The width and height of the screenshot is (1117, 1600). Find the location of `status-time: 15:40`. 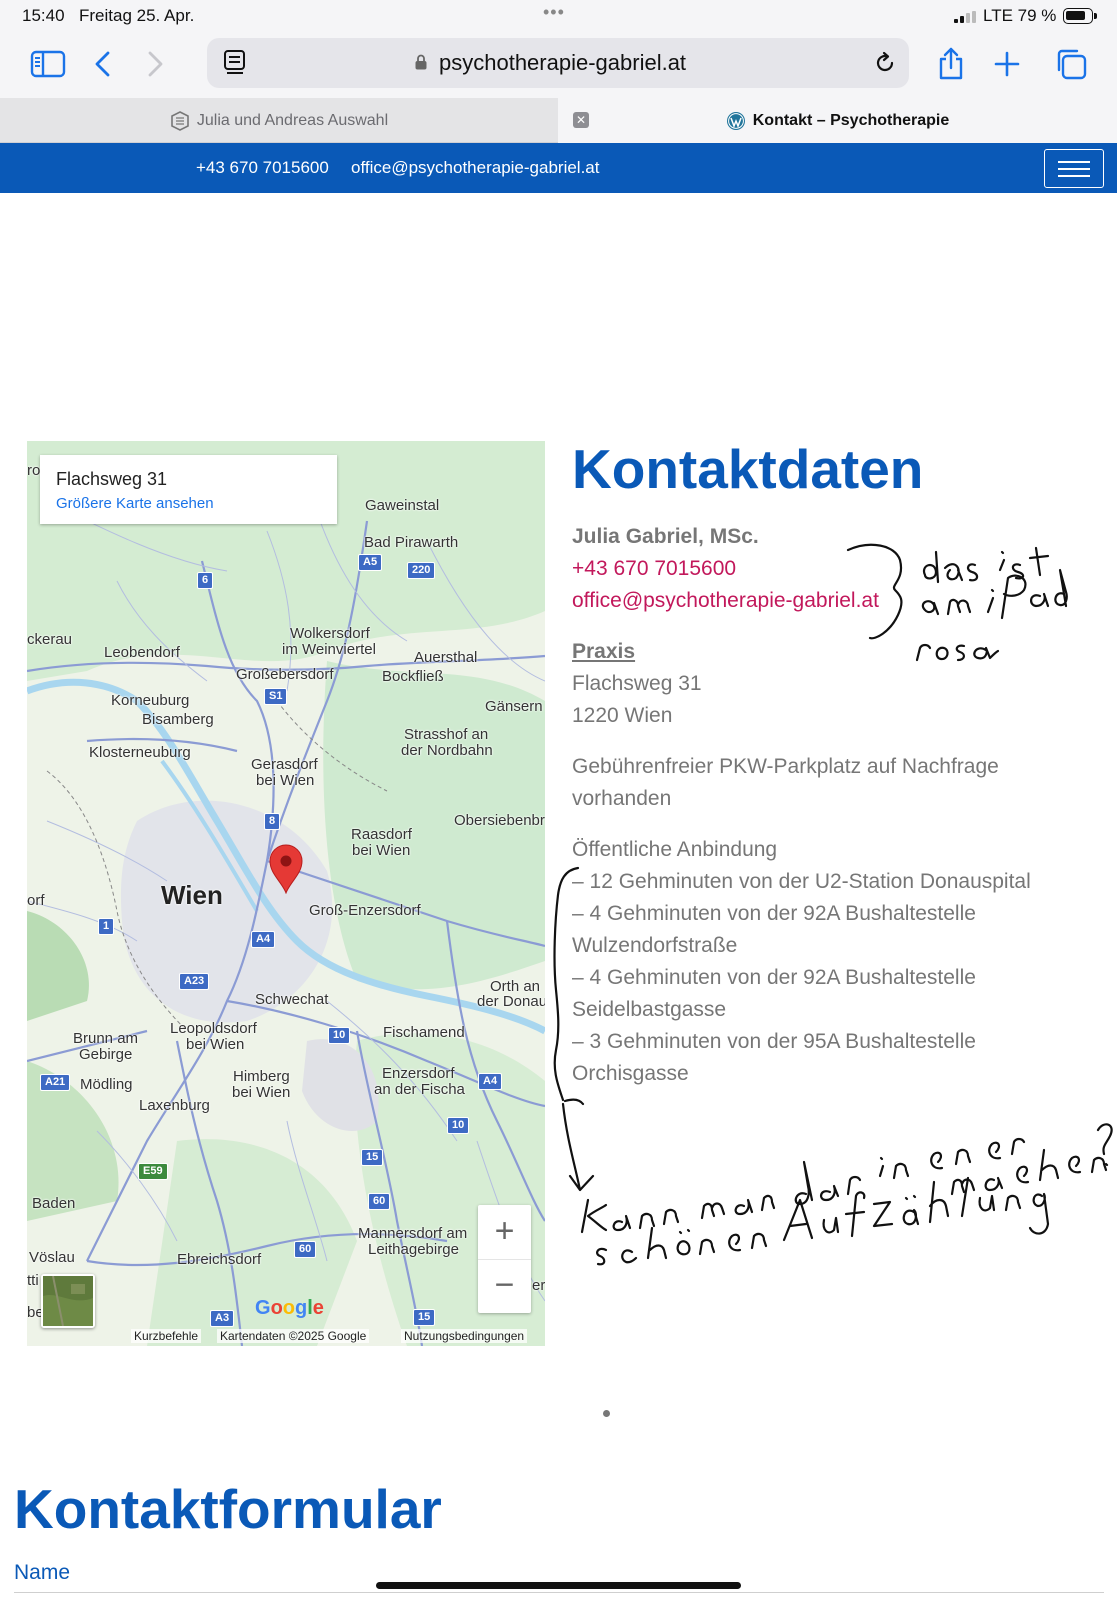

status-time: 15:40 is located at coordinates (43, 15).